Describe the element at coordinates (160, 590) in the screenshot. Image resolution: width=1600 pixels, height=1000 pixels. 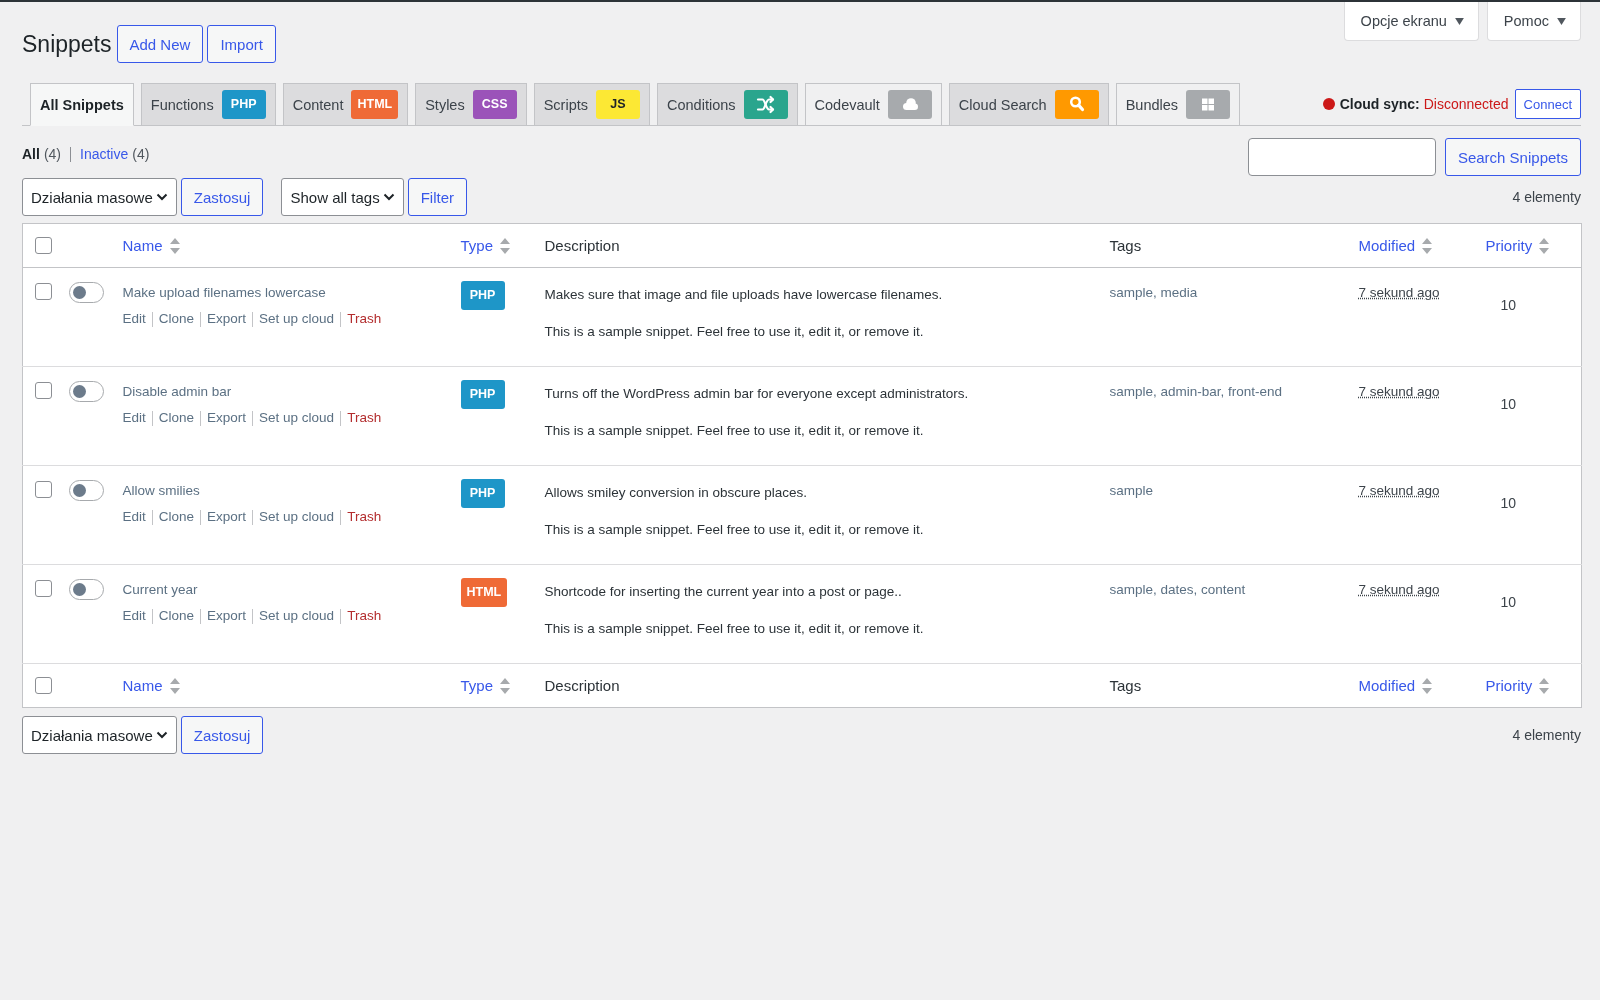
I see `snippet-name-link: Current year` at that location.